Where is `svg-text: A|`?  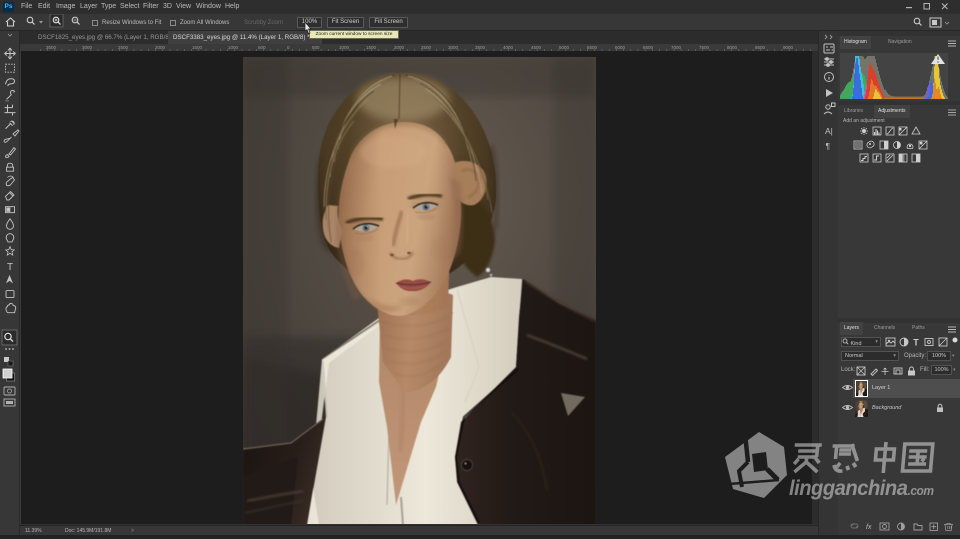 svg-text: A| is located at coordinates (829, 131).